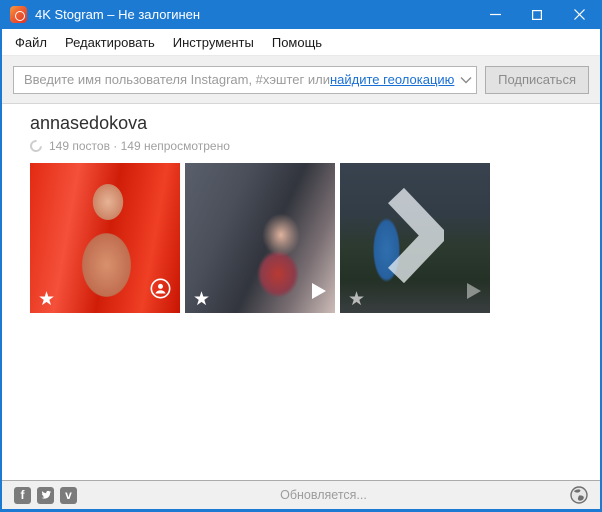 The height and width of the screenshot is (512, 602). I want to click on vimeo-icon: v, so click(68, 495).